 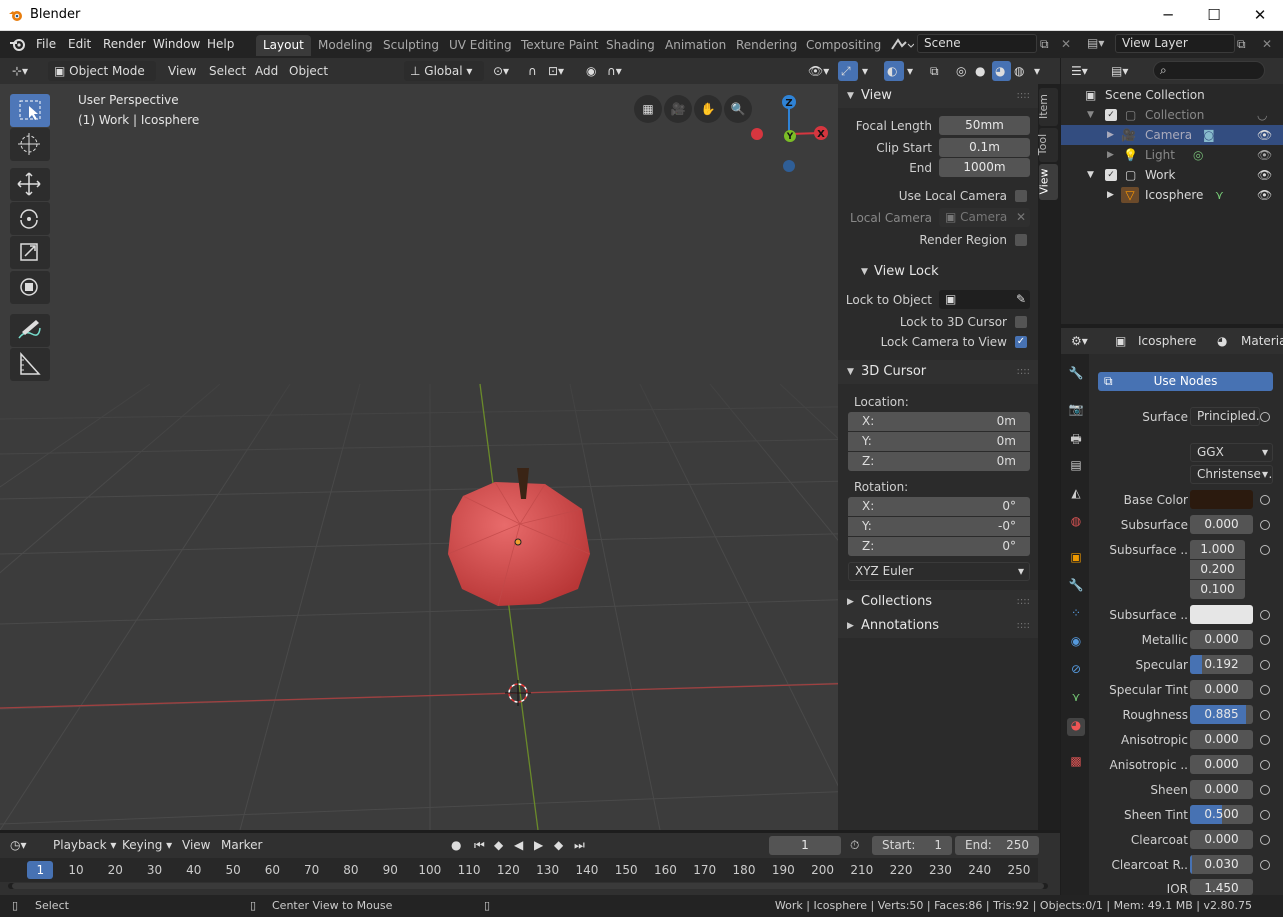 What do you see at coordinates (1021, 196) in the screenshot?
I see `use-local-camera-checkbox` at bounding box center [1021, 196].